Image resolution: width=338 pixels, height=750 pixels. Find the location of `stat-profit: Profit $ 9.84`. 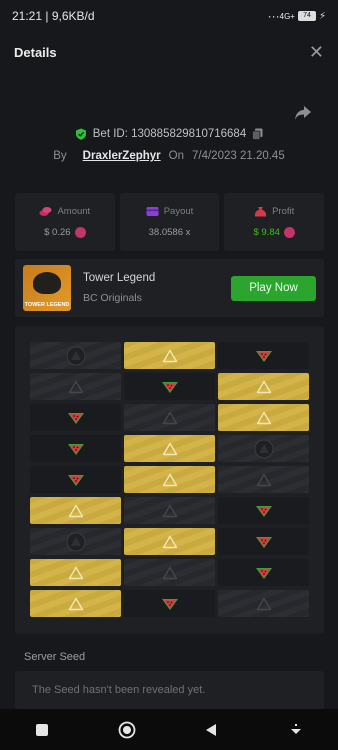

stat-profit: Profit $ 9.84 is located at coordinates (274, 222).